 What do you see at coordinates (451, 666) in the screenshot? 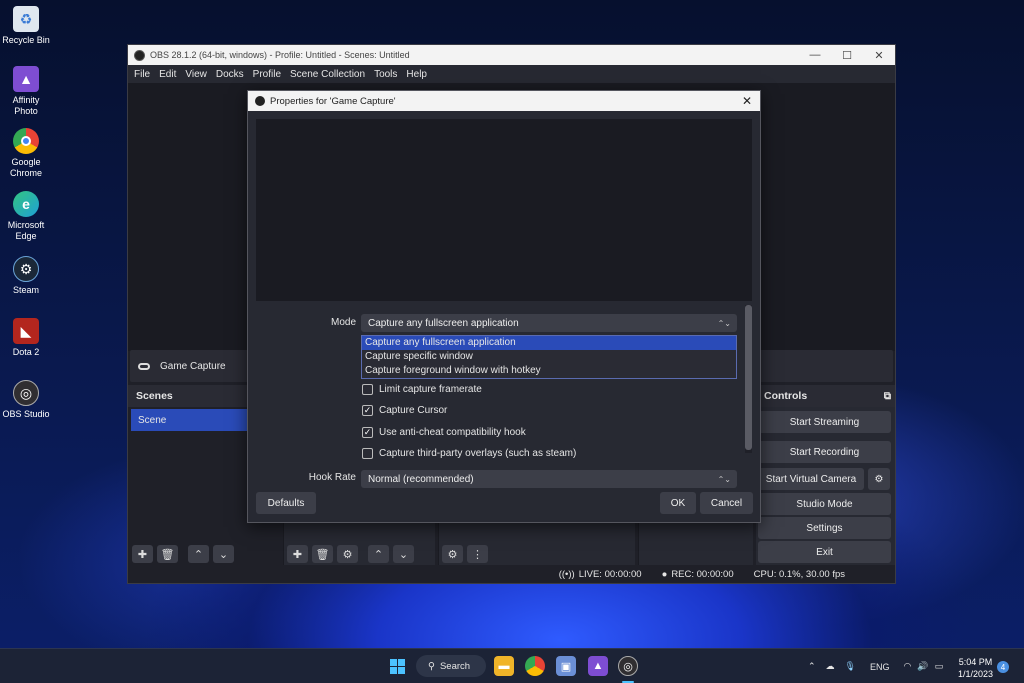
I see `taskbar-search: ⚲ Search` at bounding box center [451, 666].